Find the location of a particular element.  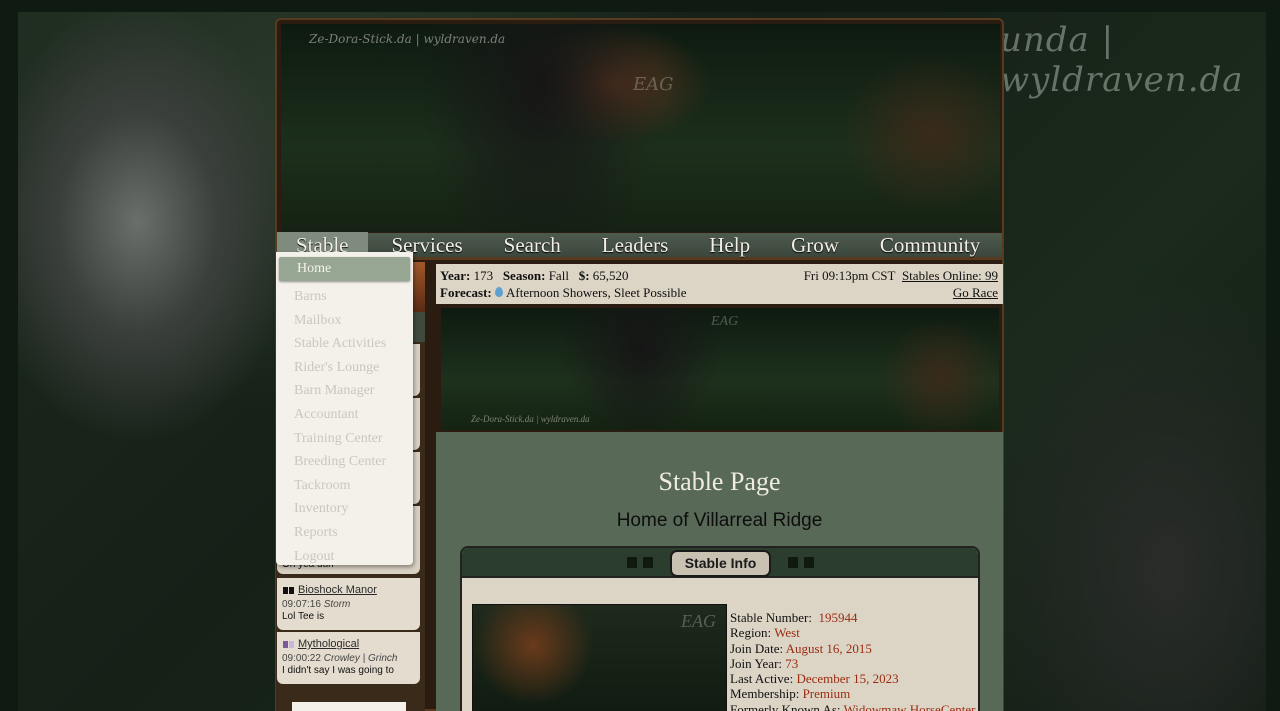

photo-logo: EAG is located at coordinates (698, 621).